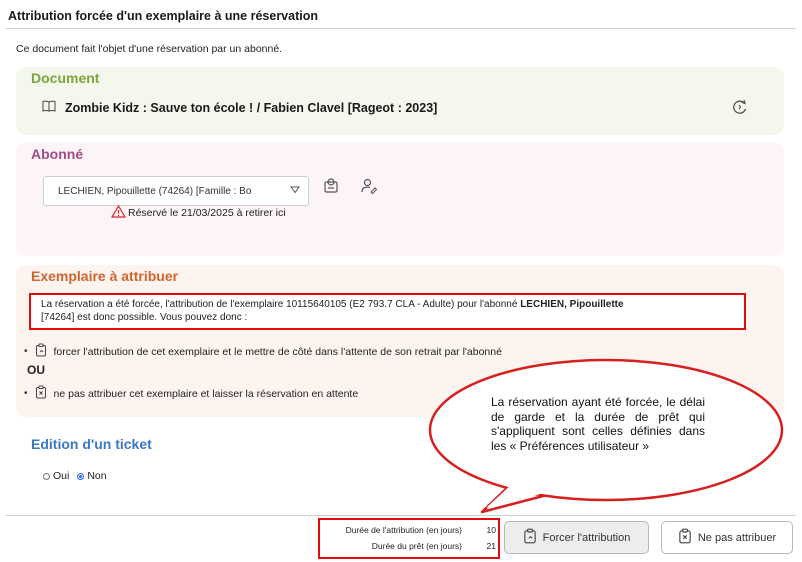 This screenshot has height=562, width=802. What do you see at coordinates (49, 107) in the screenshot?
I see `book-icon` at bounding box center [49, 107].